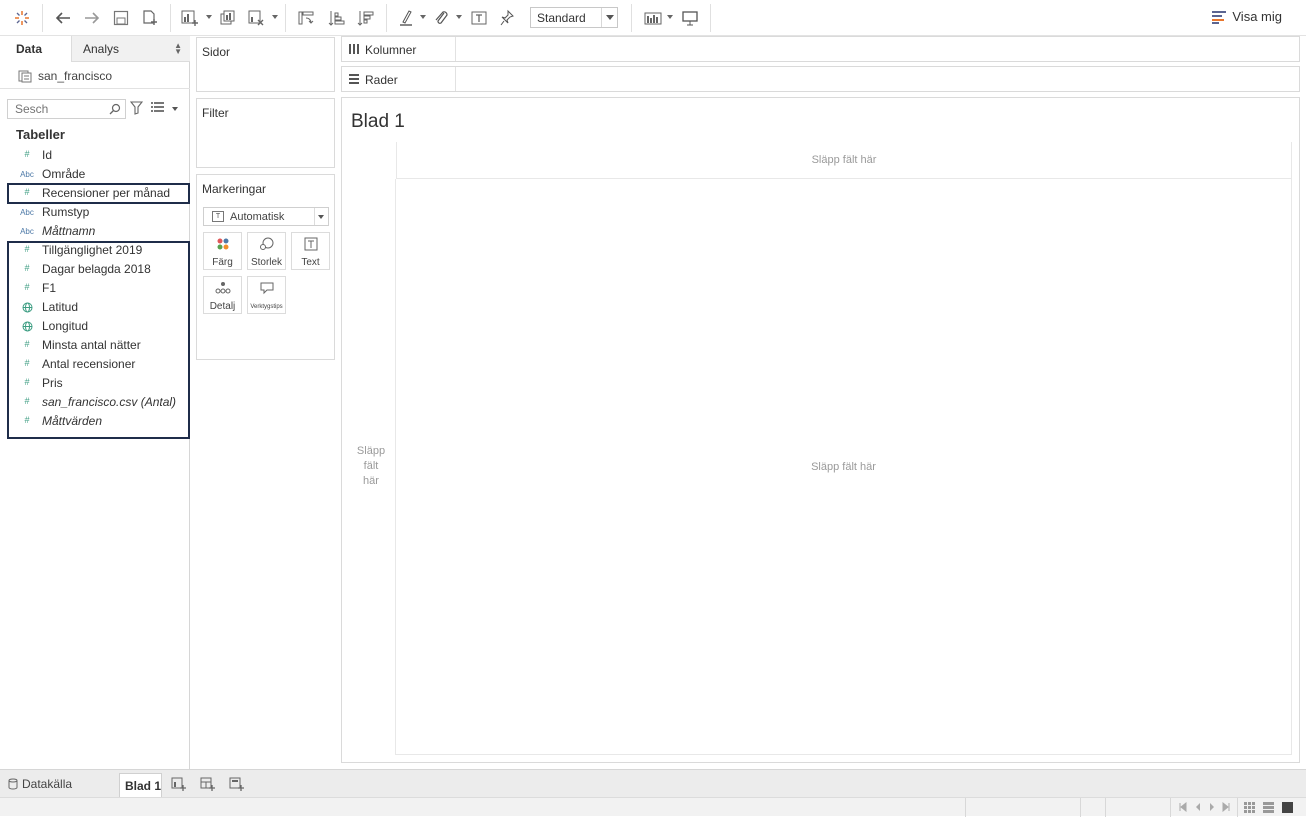 The width and height of the screenshot is (1306, 817). What do you see at coordinates (265, 133) in the screenshot?
I see `filters-card: Filter` at bounding box center [265, 133].